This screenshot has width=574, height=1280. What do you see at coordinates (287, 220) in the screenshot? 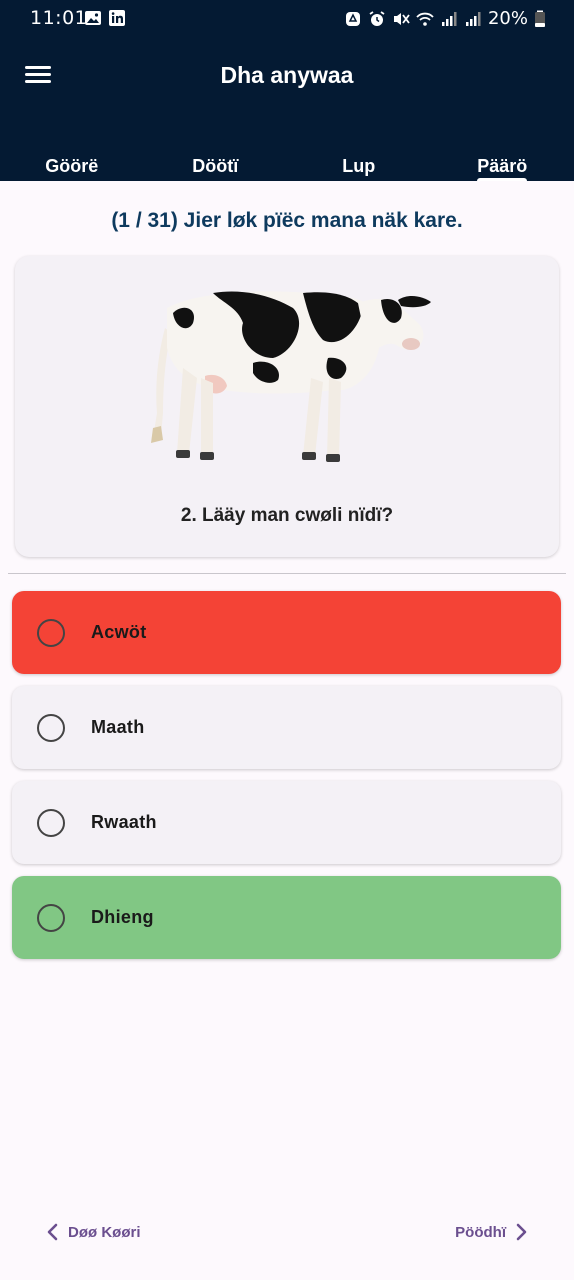
I see `quiz-progress-header: (1 / 31) Jier løk pïëc mana näk kare.` at bounding box center [287, 220].